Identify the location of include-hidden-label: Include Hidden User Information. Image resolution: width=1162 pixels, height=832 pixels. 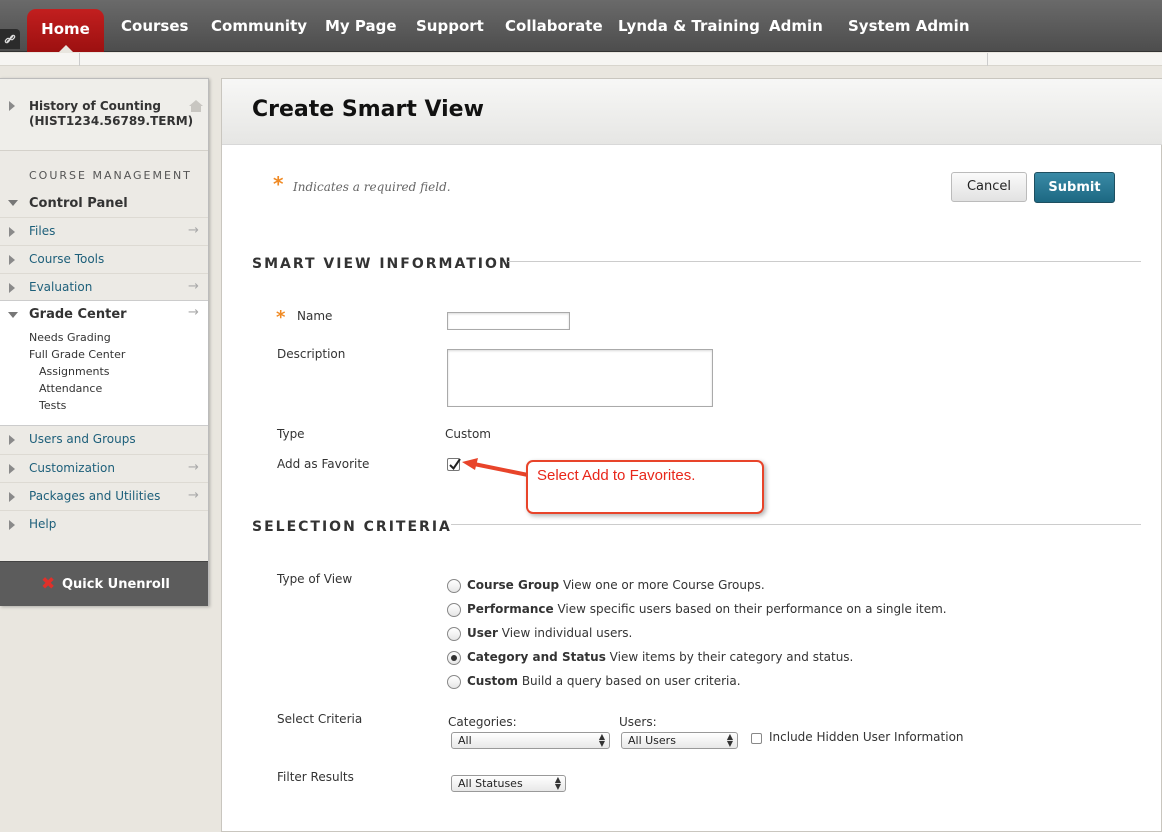
(866, 737).